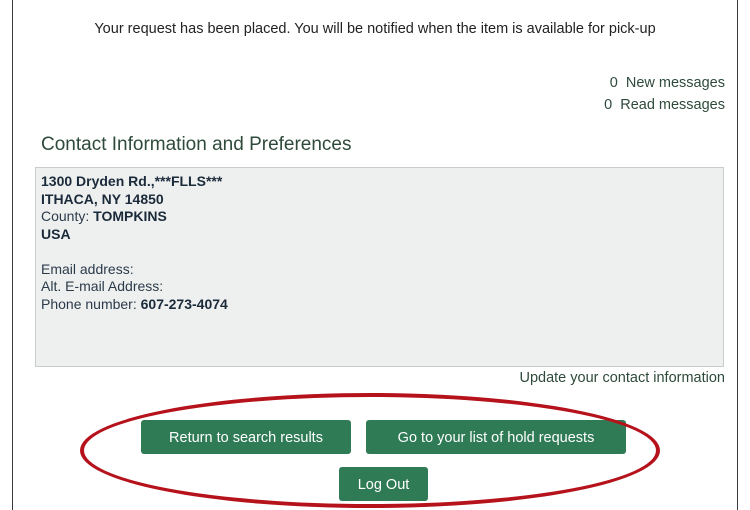 This screenshot has height=510, width=750. What do you see at coordinates (102, 286) in the screenshot?
I see `alt-email-label: Alt. E-mail Address:` at bounding box center [102, 286].